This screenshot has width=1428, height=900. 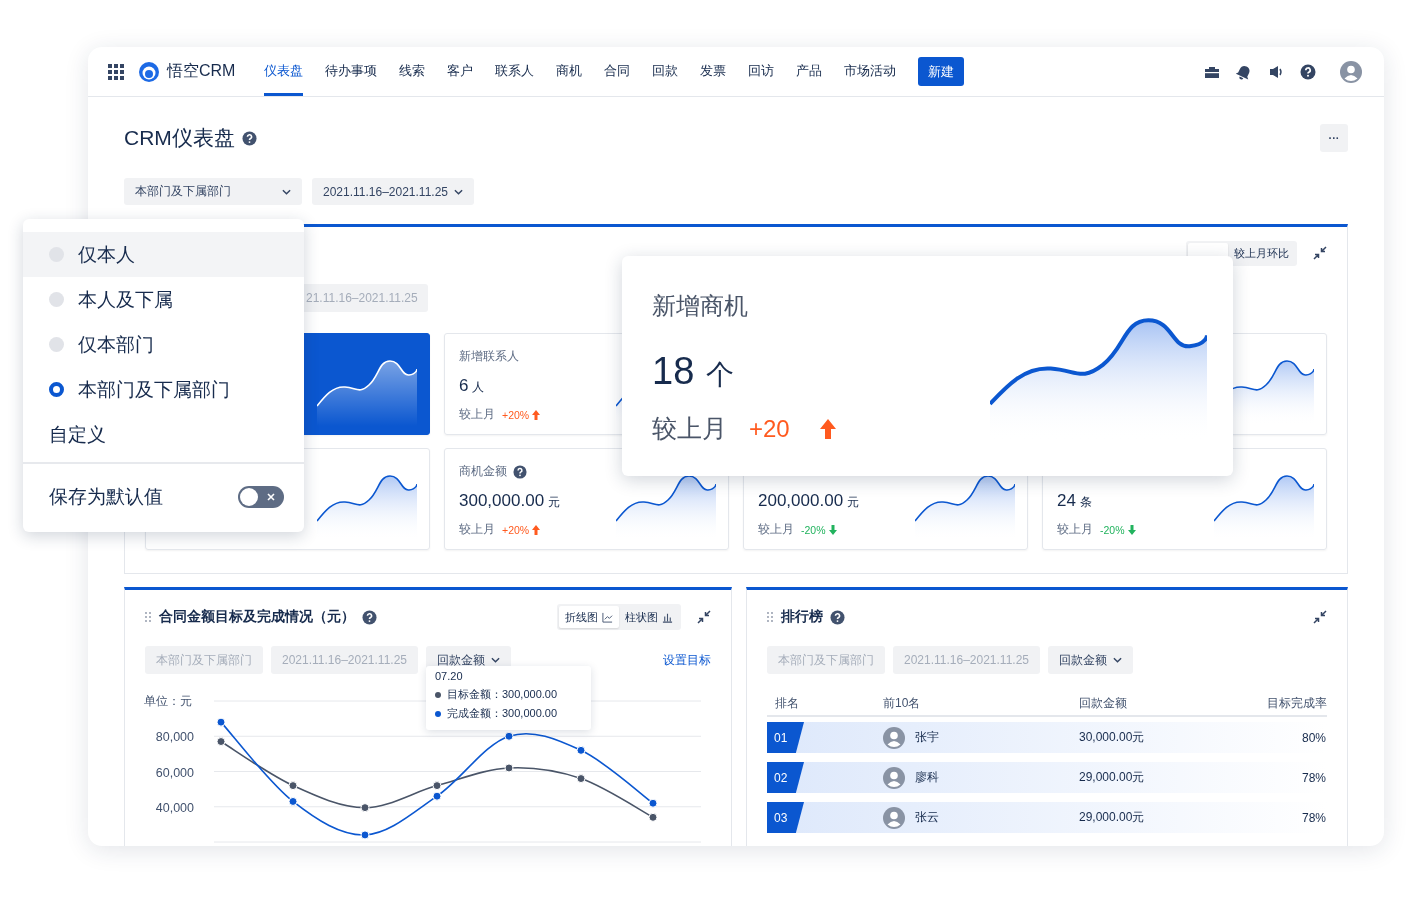 I want to click on card-title: 商机金额, so click(x=483, y=471).